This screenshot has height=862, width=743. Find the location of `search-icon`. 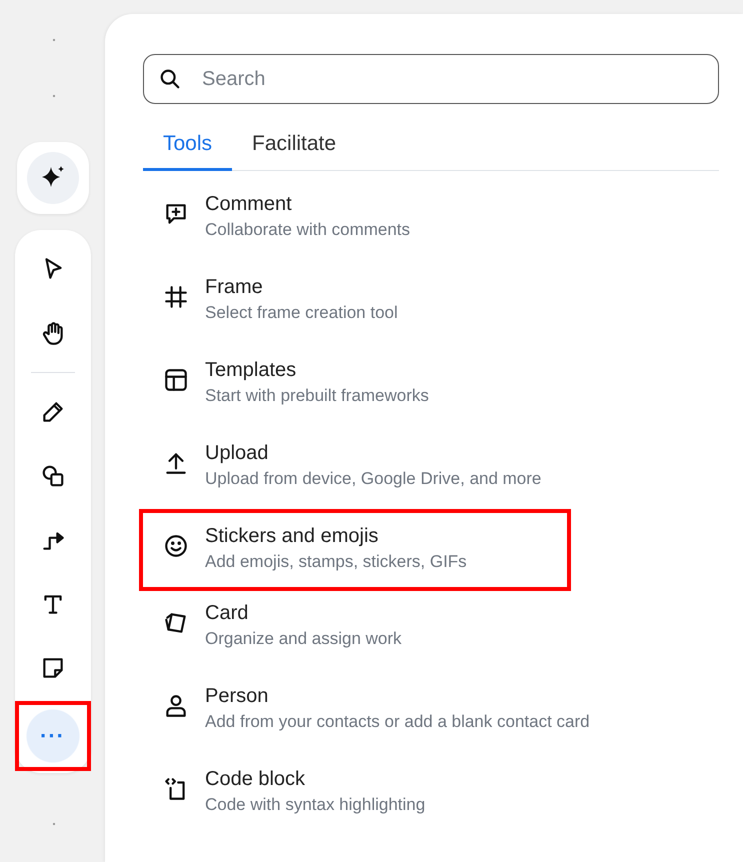

search-icon is located at coordinates (170, 79).